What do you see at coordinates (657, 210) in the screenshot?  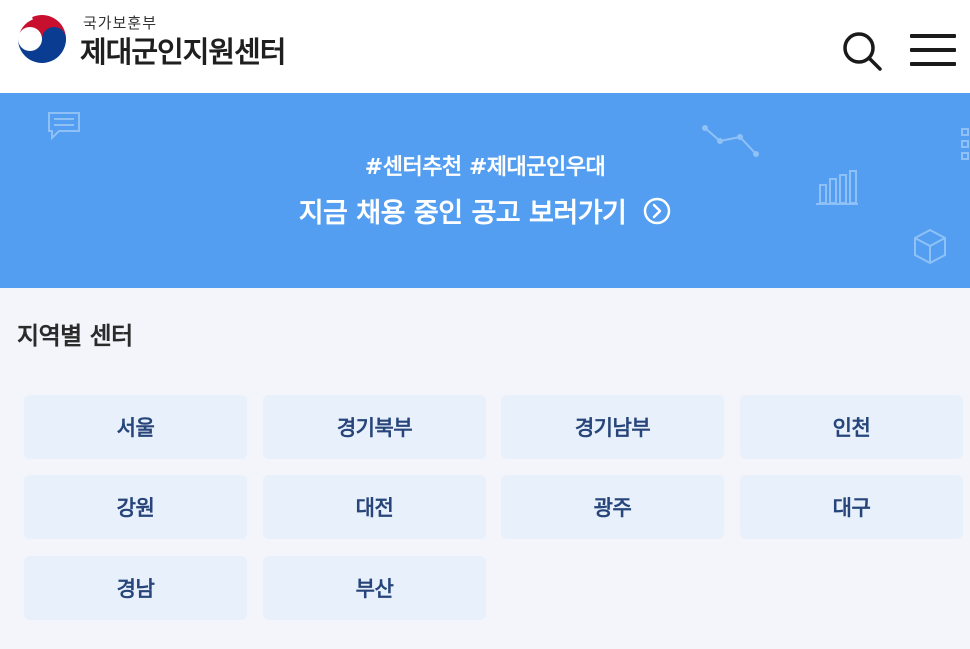 I see `chevron-circle-right-icon` at bounding box center [657, 210].